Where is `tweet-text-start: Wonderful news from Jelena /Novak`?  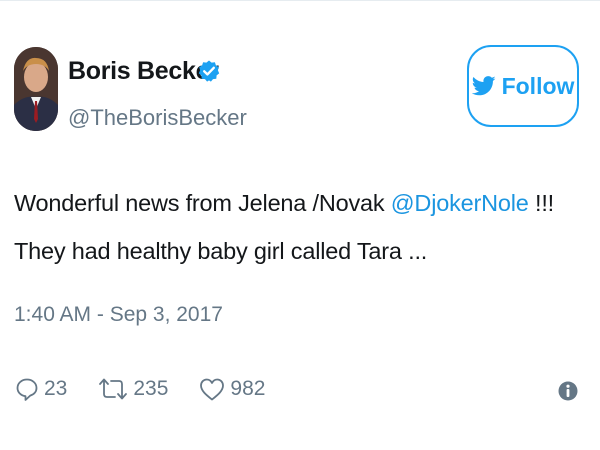
tweet-text-start: Wonderful news from Jelena /Novak is located at coordinates (202, 203).